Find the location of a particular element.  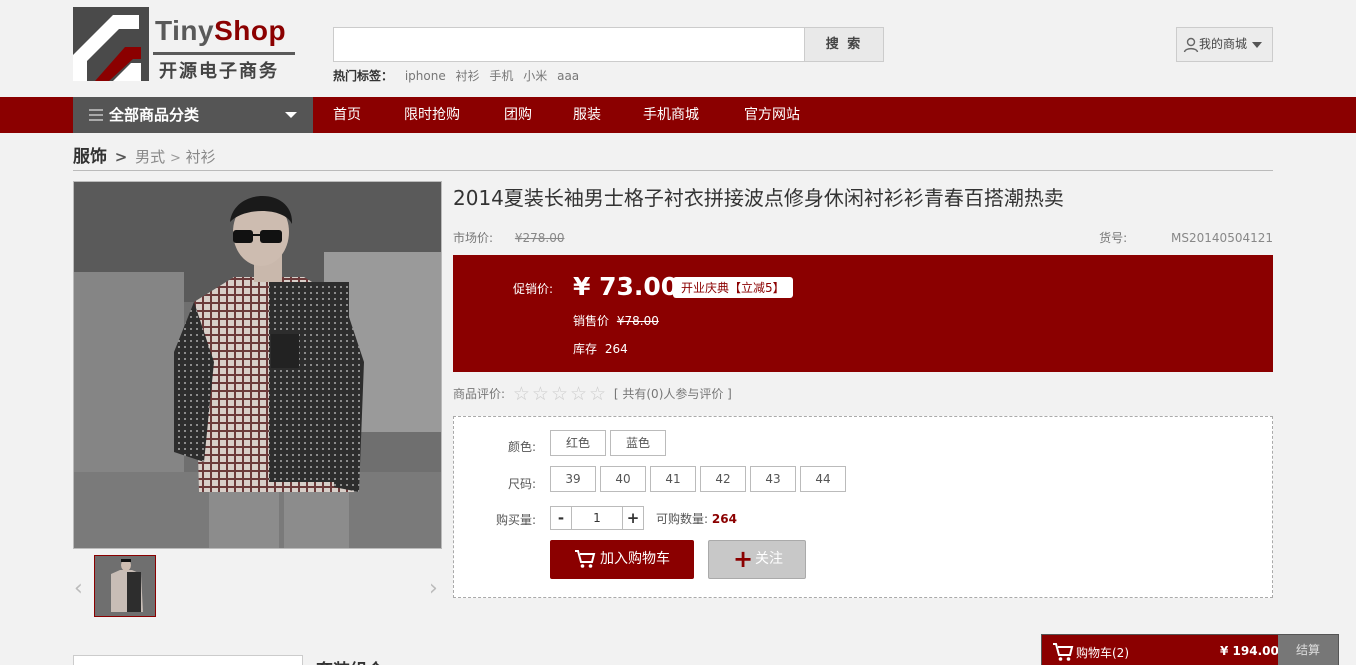

promo-badge: 开业庆典【立减5】 is located at coordinates (733, 287).